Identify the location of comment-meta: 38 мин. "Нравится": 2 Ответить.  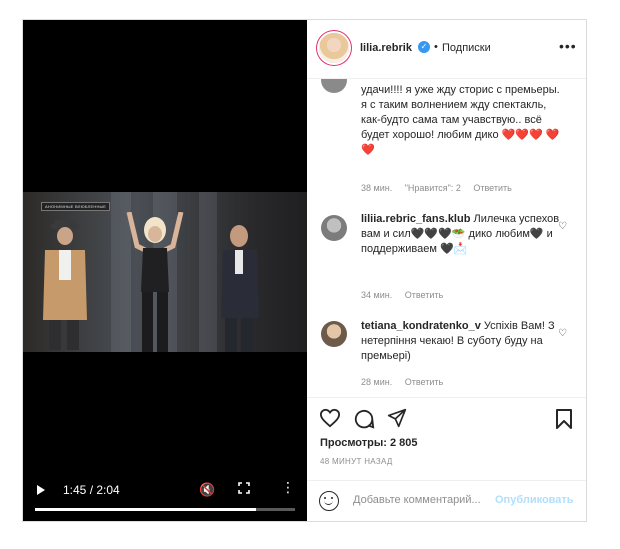
(441, 188).